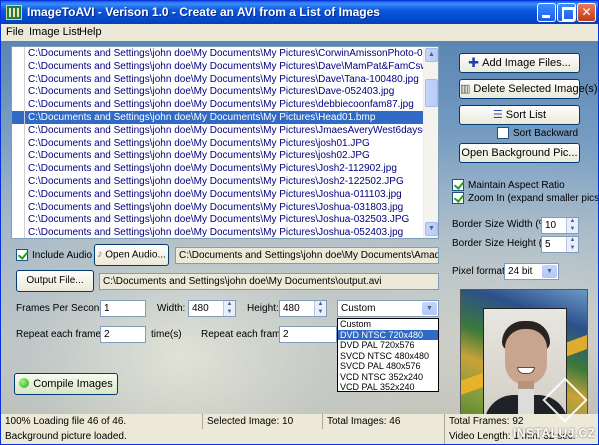  What do you see at coordinates (431, 55) in the screenshot?
I see `scroll-up-icon: ▲` at bounding box center [431, 55].